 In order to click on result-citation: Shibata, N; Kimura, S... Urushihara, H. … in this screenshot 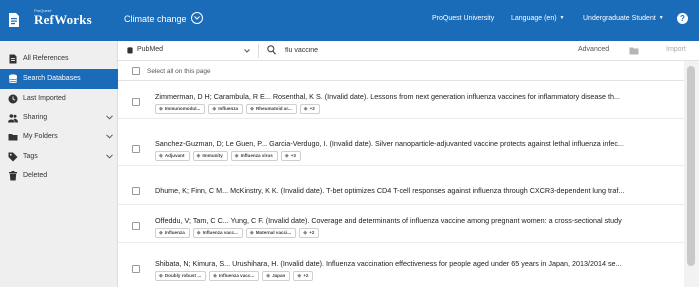, I will do `click(418, 263)`.